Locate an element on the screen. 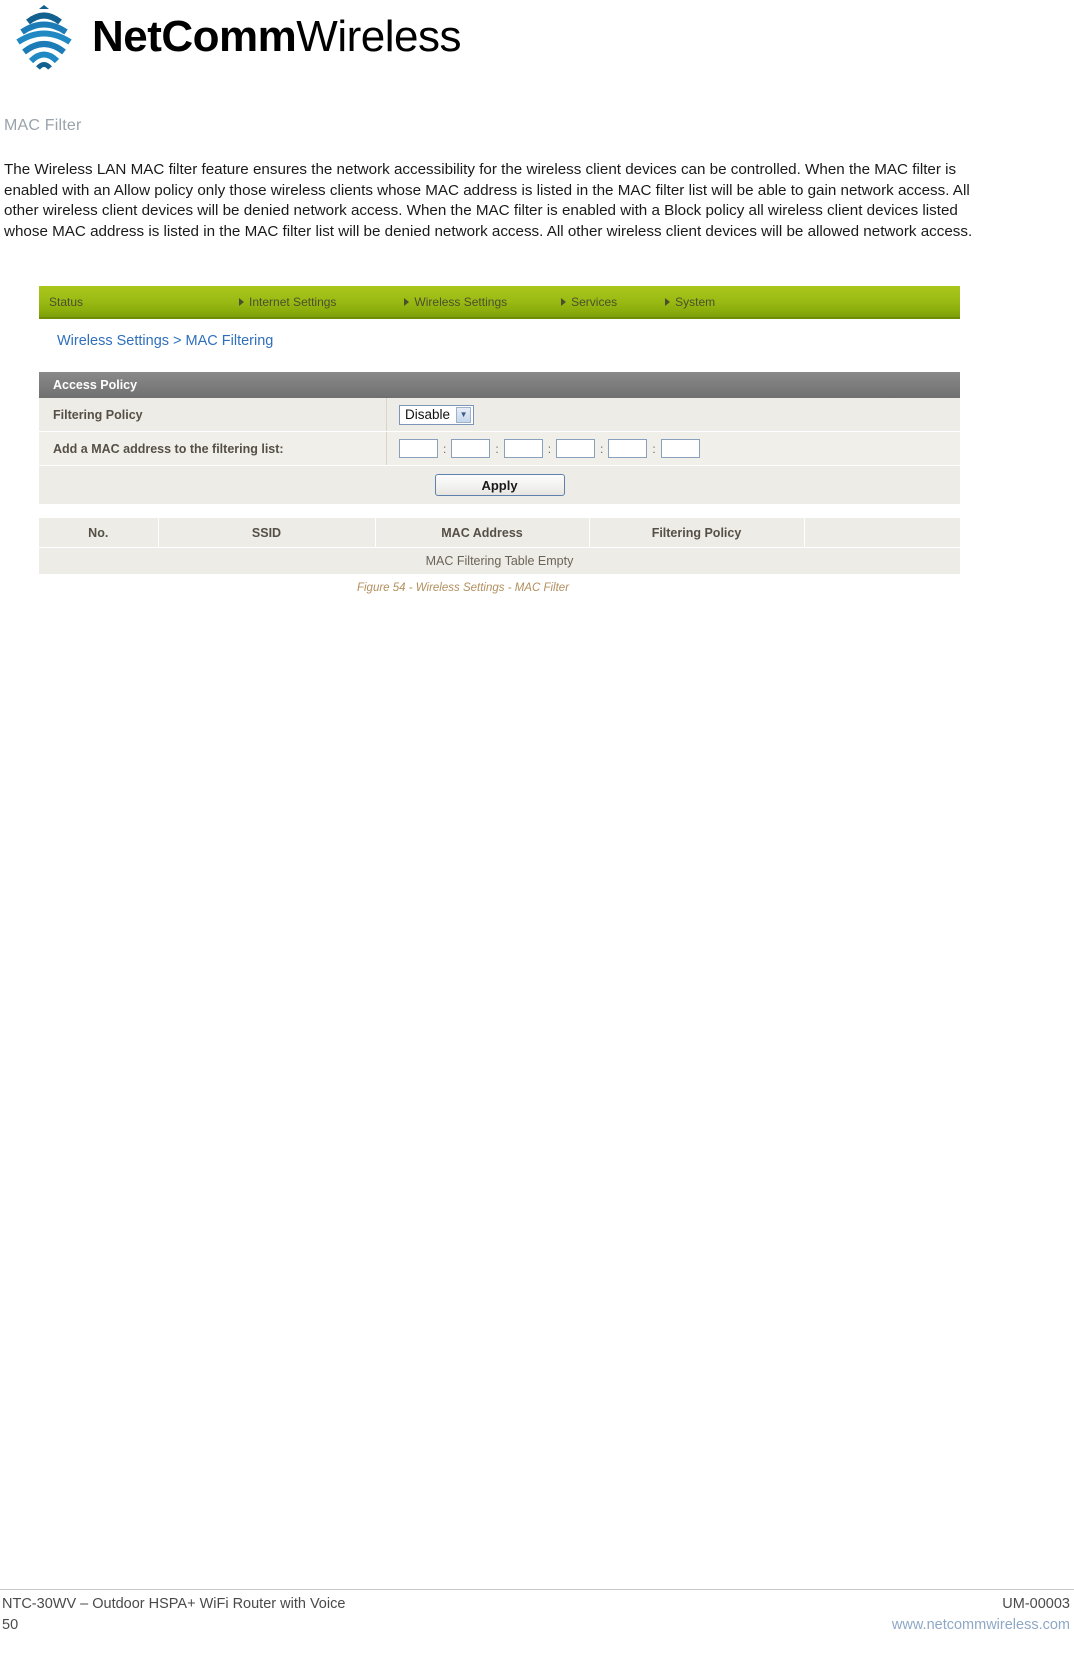 This screenshot has height=1672, width=1074. add-mac-address-field: : : is located at coordinates (673, 448).